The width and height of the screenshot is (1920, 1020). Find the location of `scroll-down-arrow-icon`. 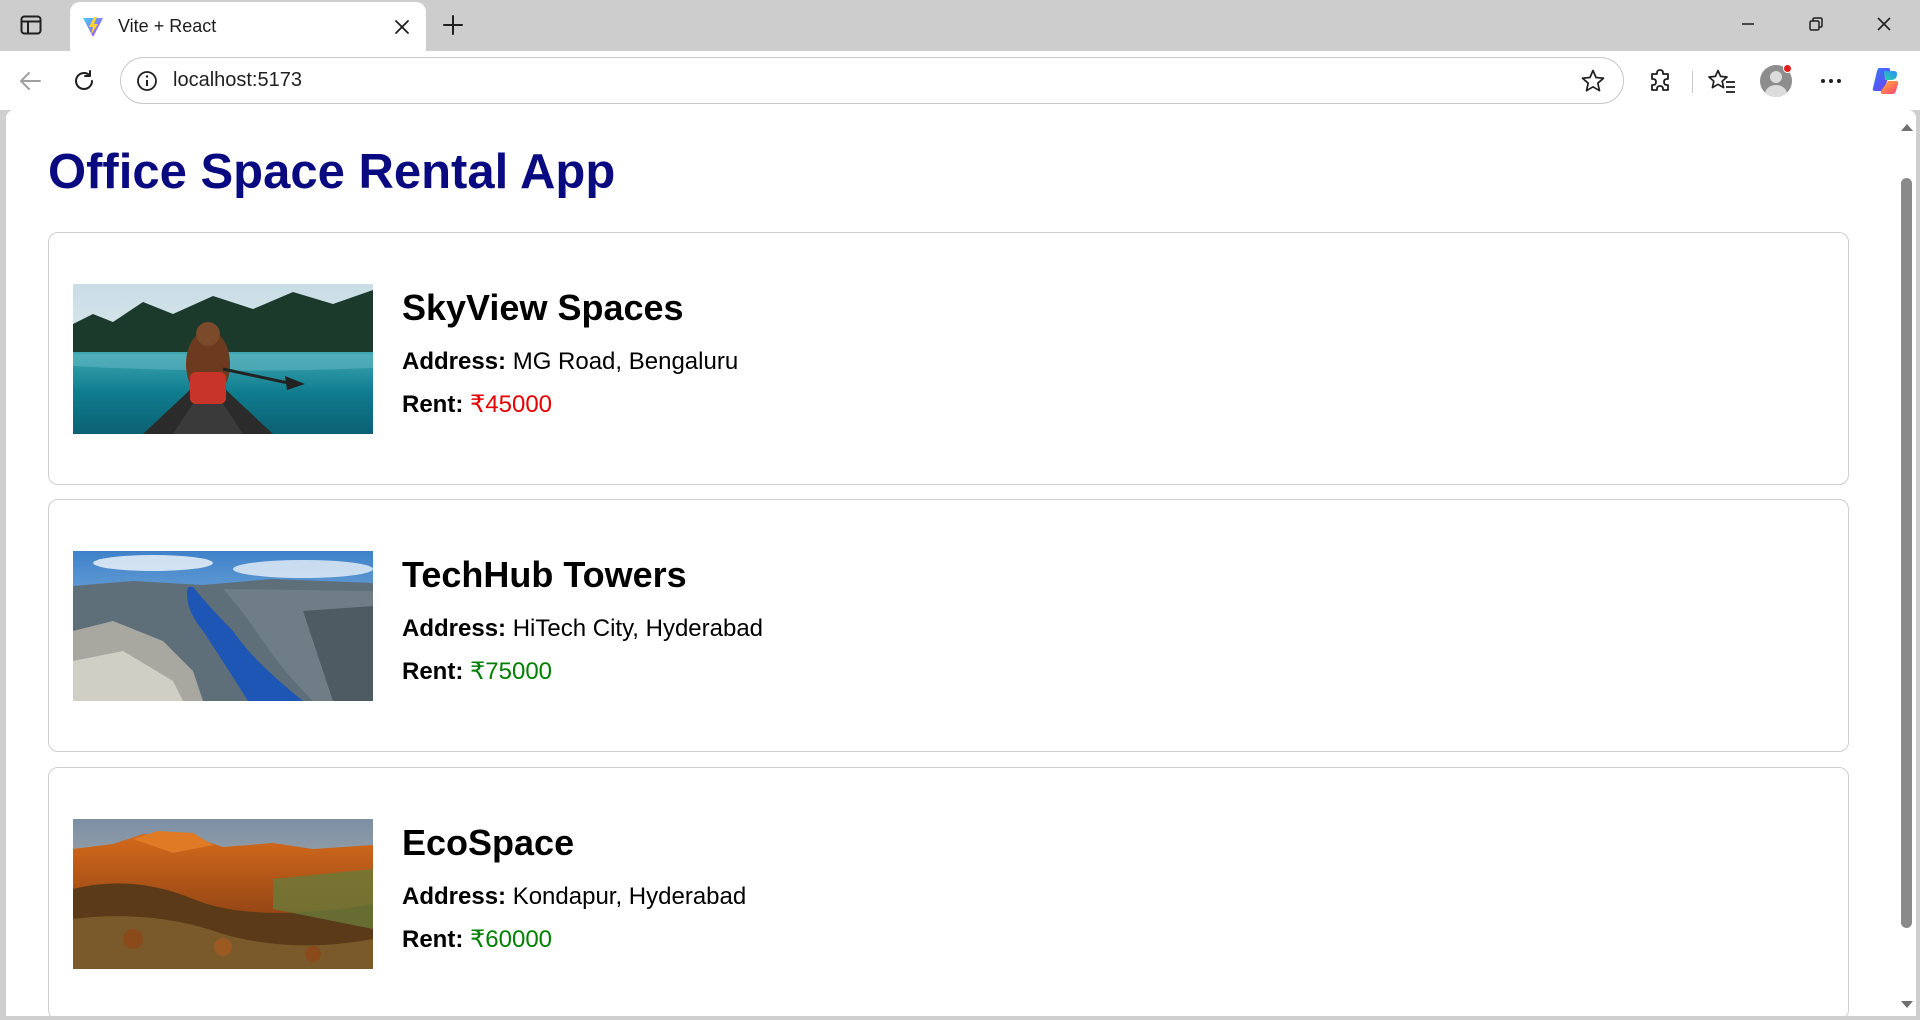

scroll-down-arrow-icon is located at coordinates (1907, 1004).